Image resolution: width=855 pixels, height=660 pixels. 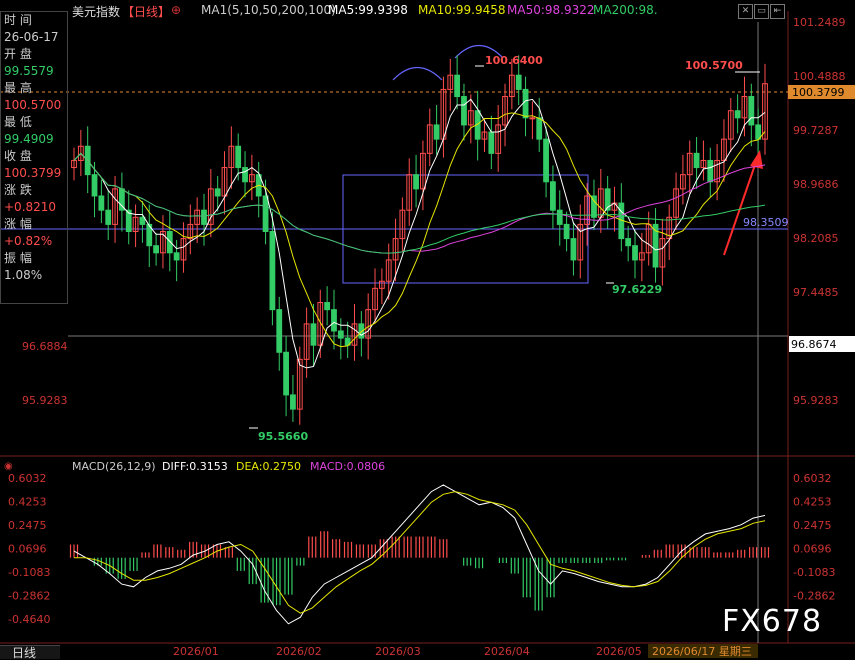 I want to click on ma5-label: MA5:99.9398, so click(x=368, y=10).